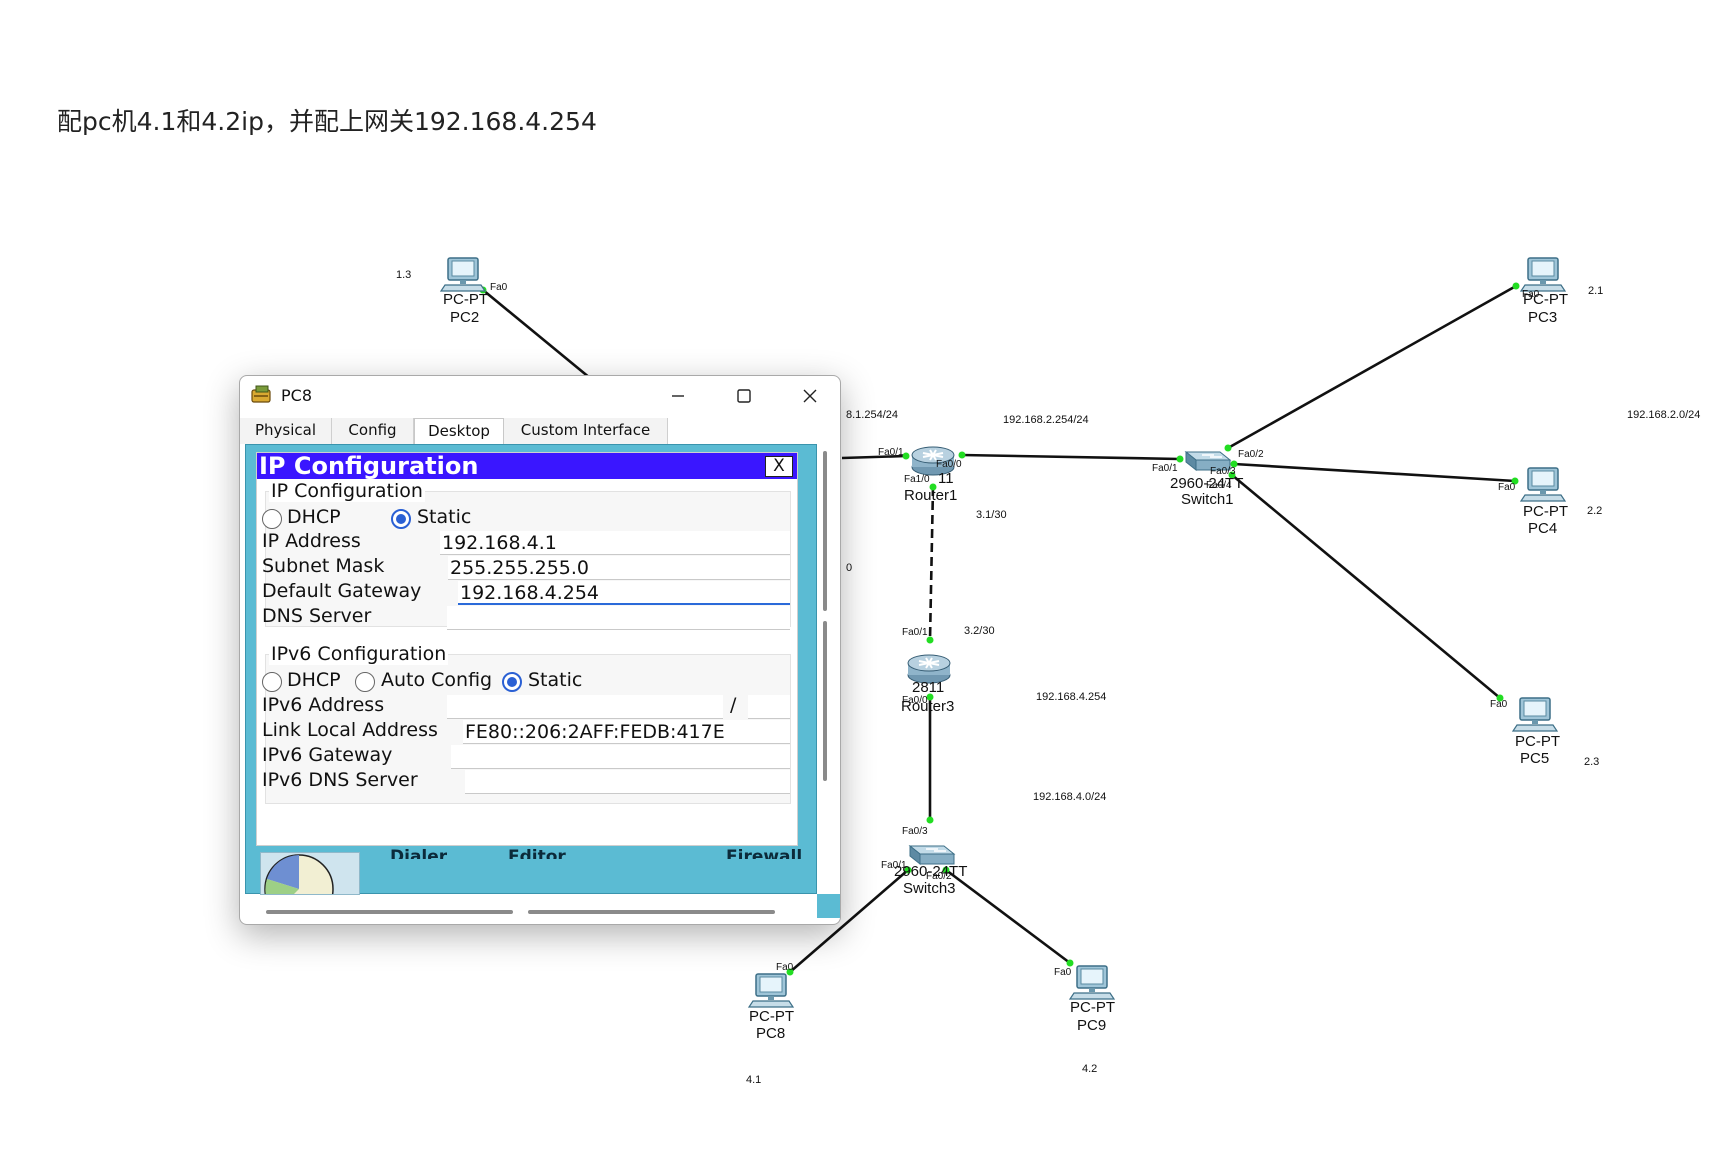  I want to click on window-title: PC8, so click(296, 395).